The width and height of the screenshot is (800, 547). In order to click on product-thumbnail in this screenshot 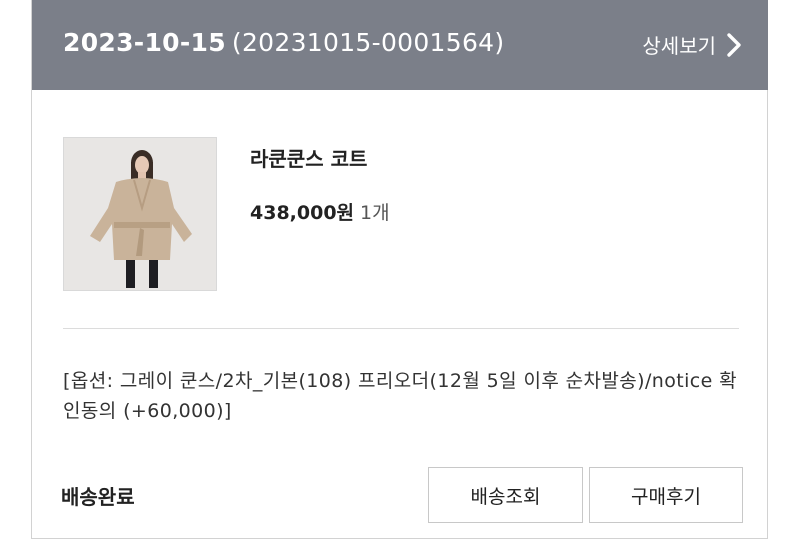, I will do `click(140, 214)`.